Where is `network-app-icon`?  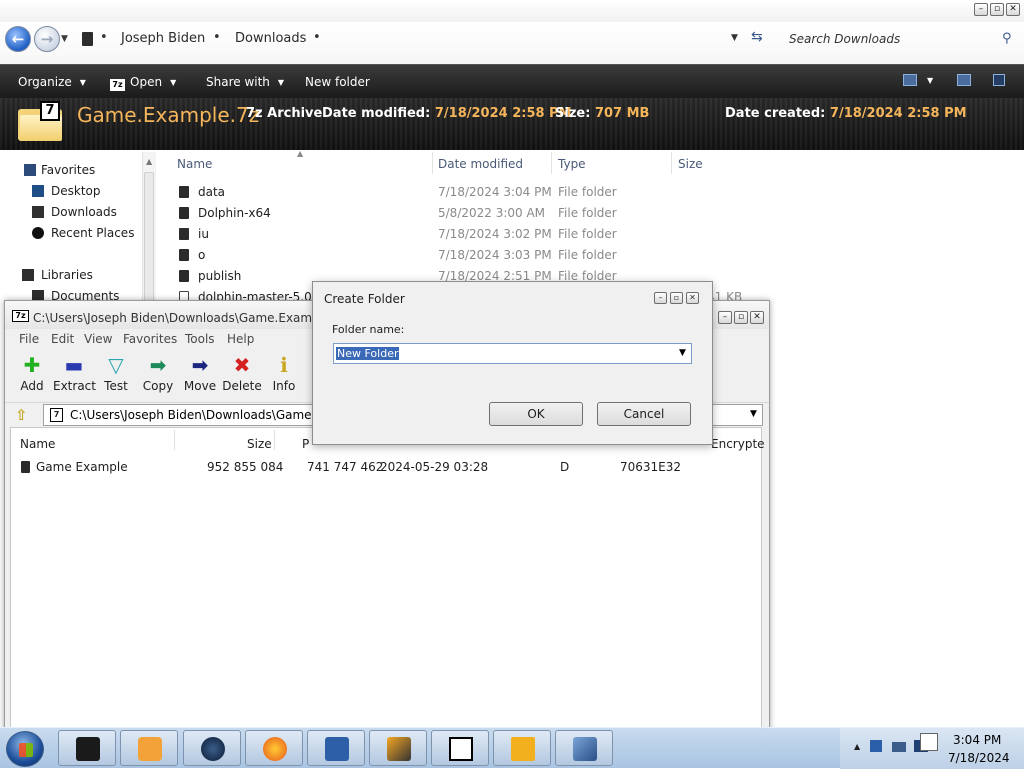
network-app-icon is located at coordinates (585, 749).